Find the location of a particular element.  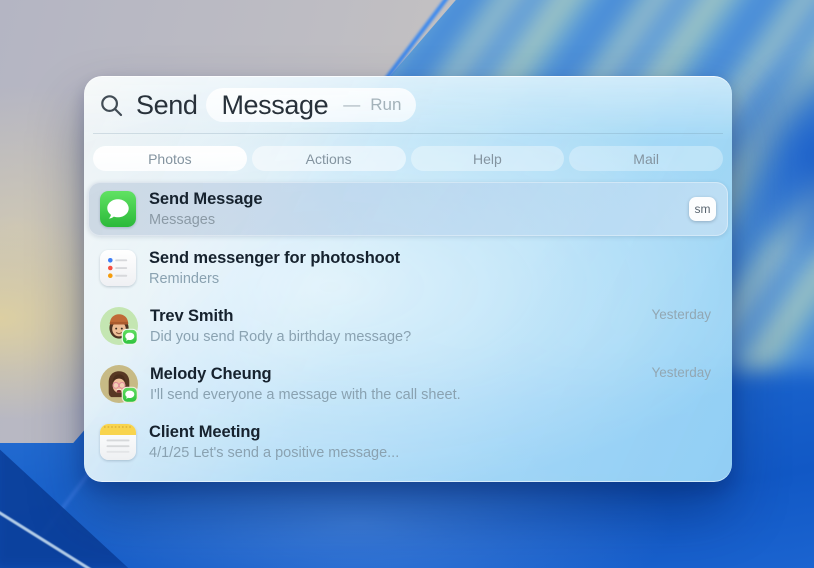

messages-app-icon is located at coordinates (118, 209).